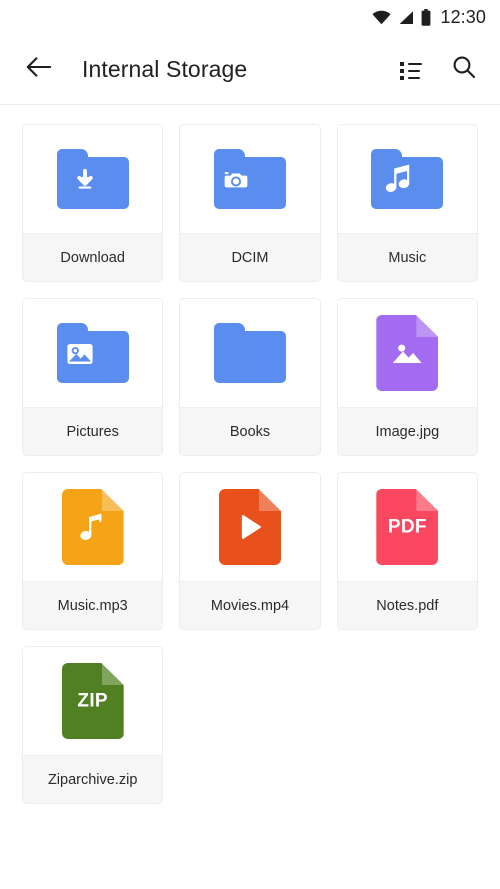 The width and height of the screenshot is (500, 889). Describe the element at coordinates (93, 257) in the screenshot. I see `tile-label: Download` at that location.